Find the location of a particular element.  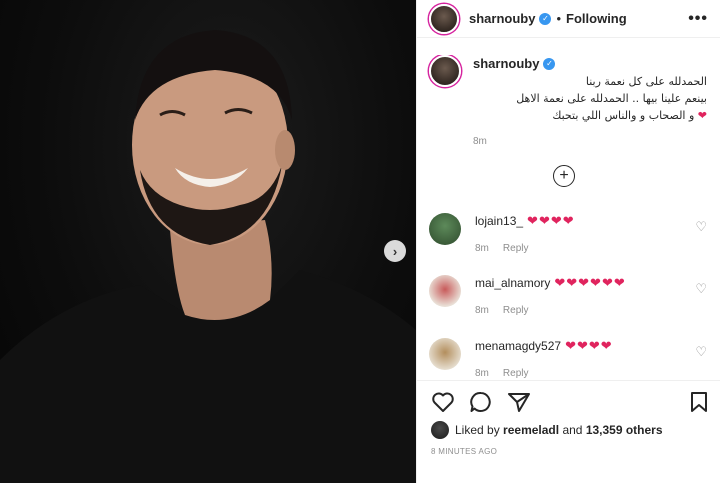

comment-hearts: ❤❤❤❤❤❤ is located at coordinates (590, 282).